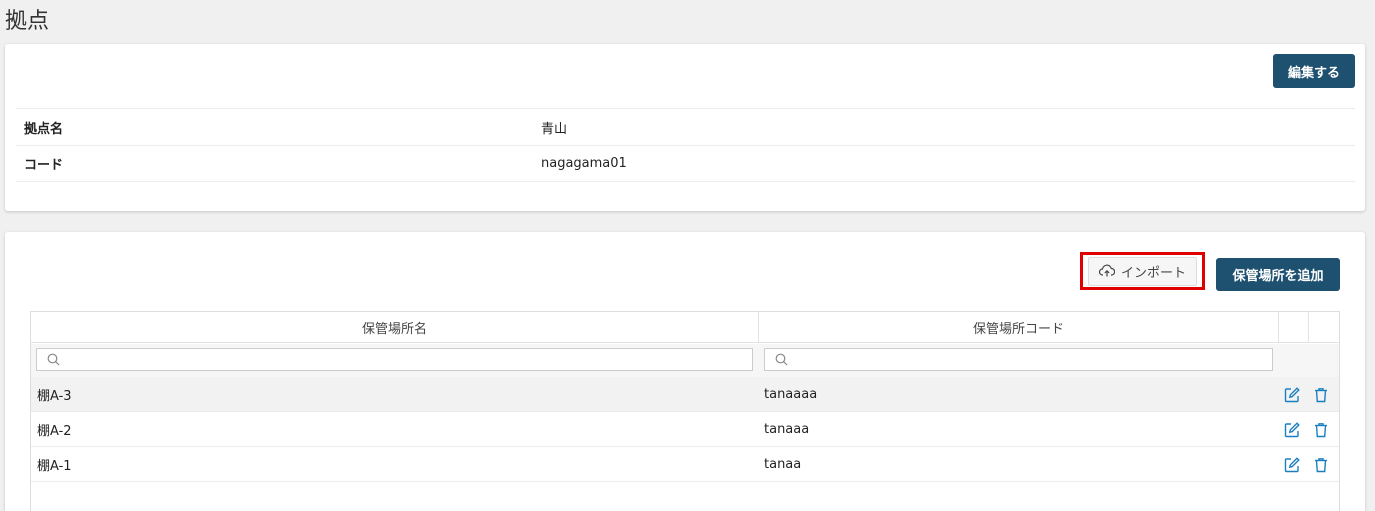 The image size is (1375, 511). I want to click on info-row-location-name: 拠点名 青山, so click(685, 126).